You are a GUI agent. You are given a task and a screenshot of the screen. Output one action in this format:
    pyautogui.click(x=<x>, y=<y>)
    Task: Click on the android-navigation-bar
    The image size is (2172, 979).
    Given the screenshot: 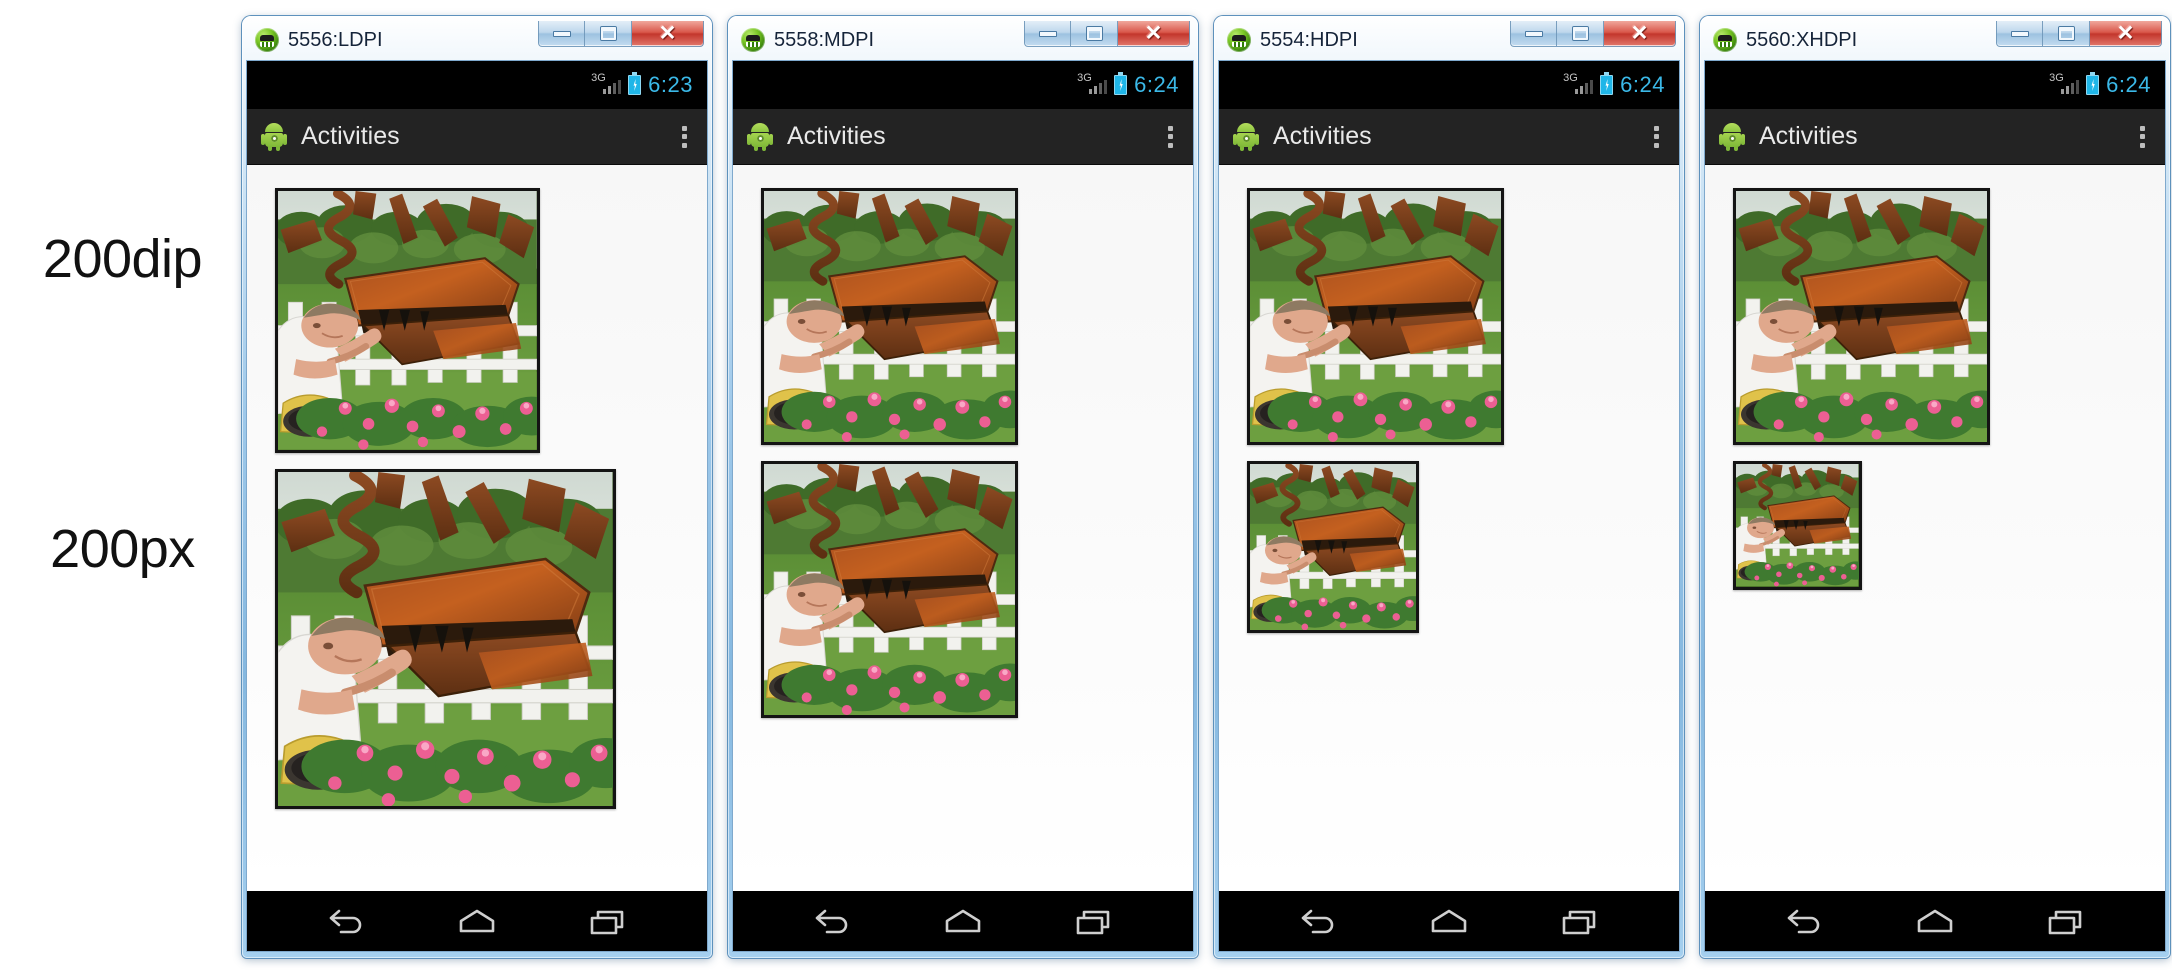 What is the action you would take?
    pyautogui.click(x=1935, y=921)
    